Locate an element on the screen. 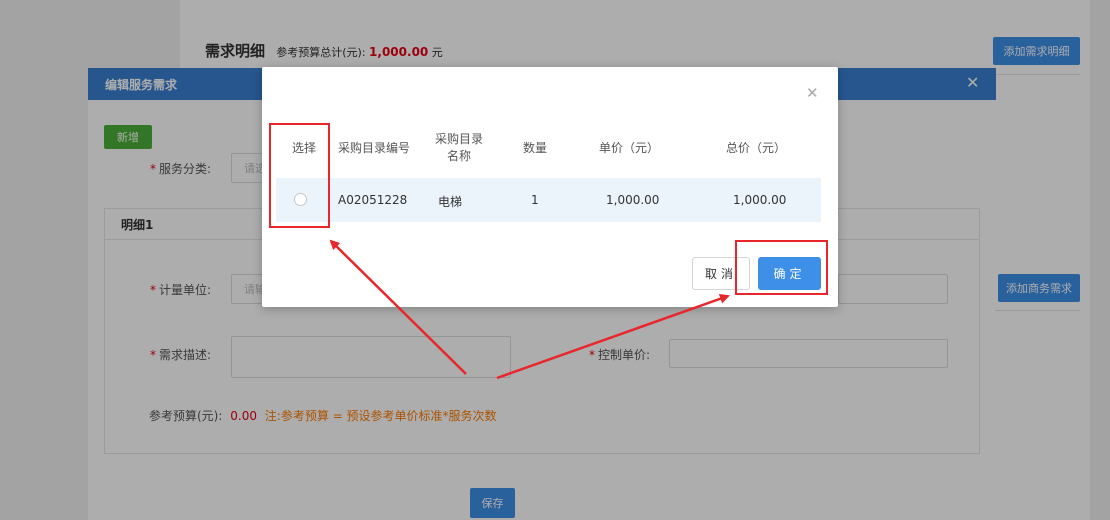  annotation-arrow-to-confirm is located at coordinates (613, 336).